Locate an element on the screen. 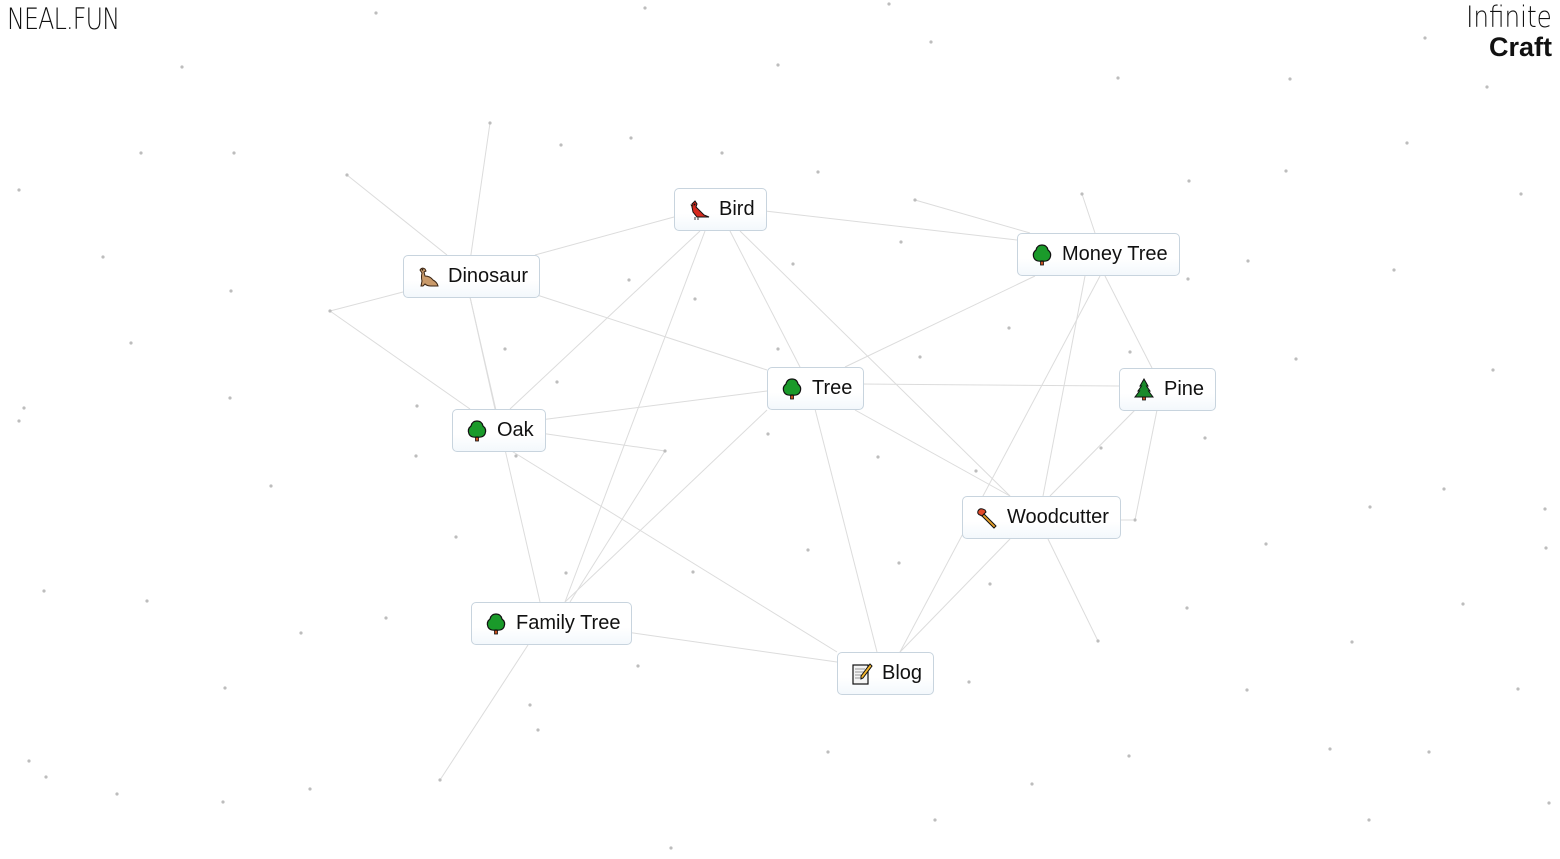 The height and width of the screenshot is (859, 1560). element-pine: Pine is located at coordinates (1168, 389).